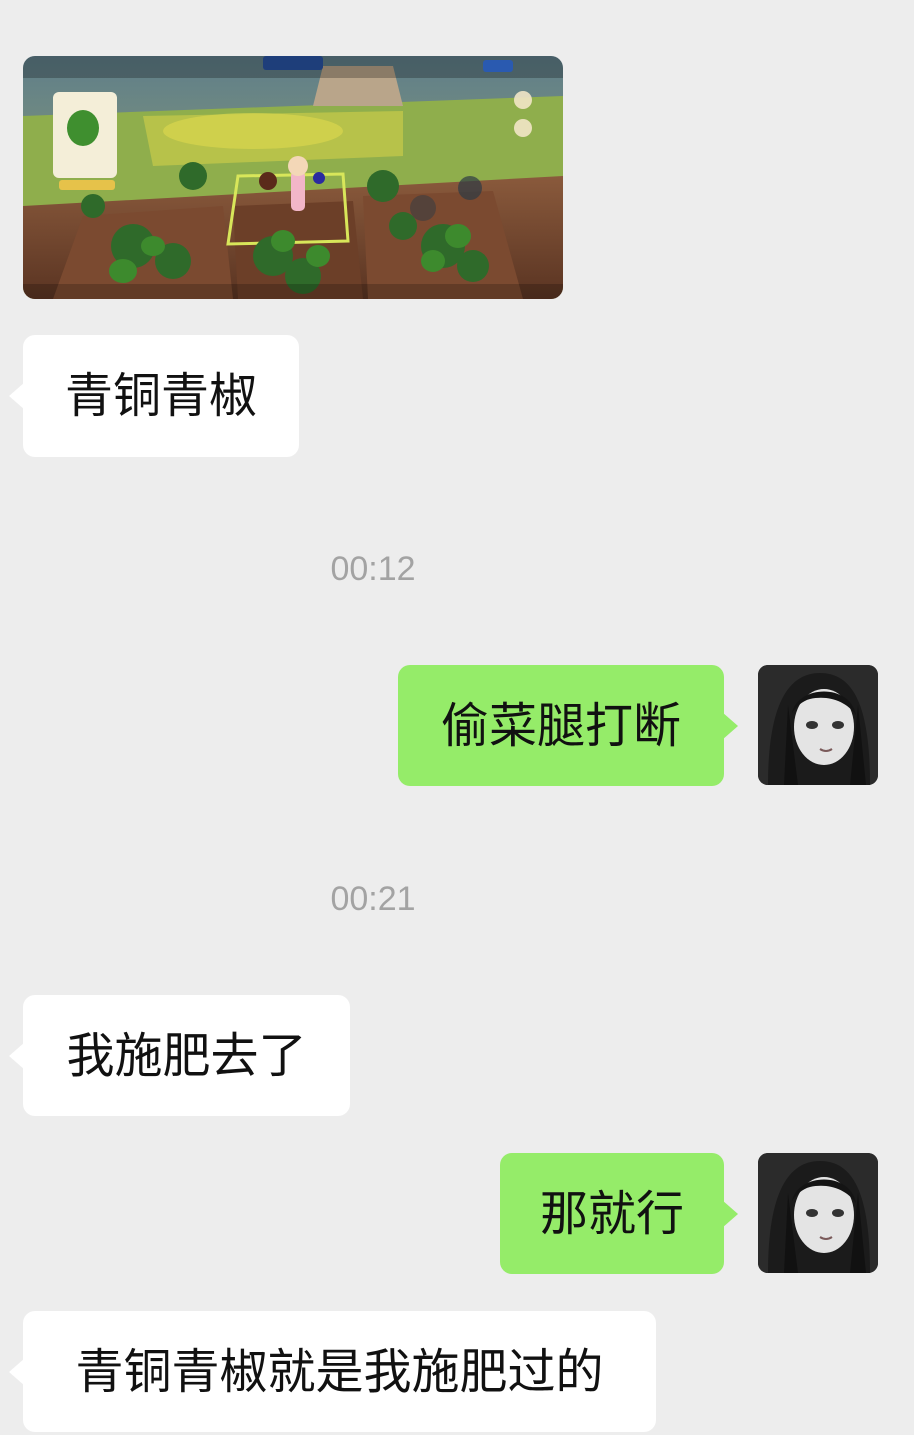 This screenshot has height=1435, width=914. I want to click on message-text: 青铜青椒就是我施肥过的, so click(339, 1371).